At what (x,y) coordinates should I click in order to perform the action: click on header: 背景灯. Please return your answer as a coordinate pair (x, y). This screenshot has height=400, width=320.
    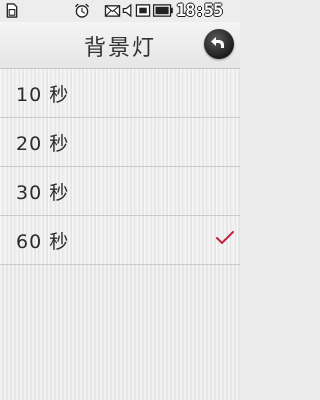
    Looking at the image, I should click on (120, 45).